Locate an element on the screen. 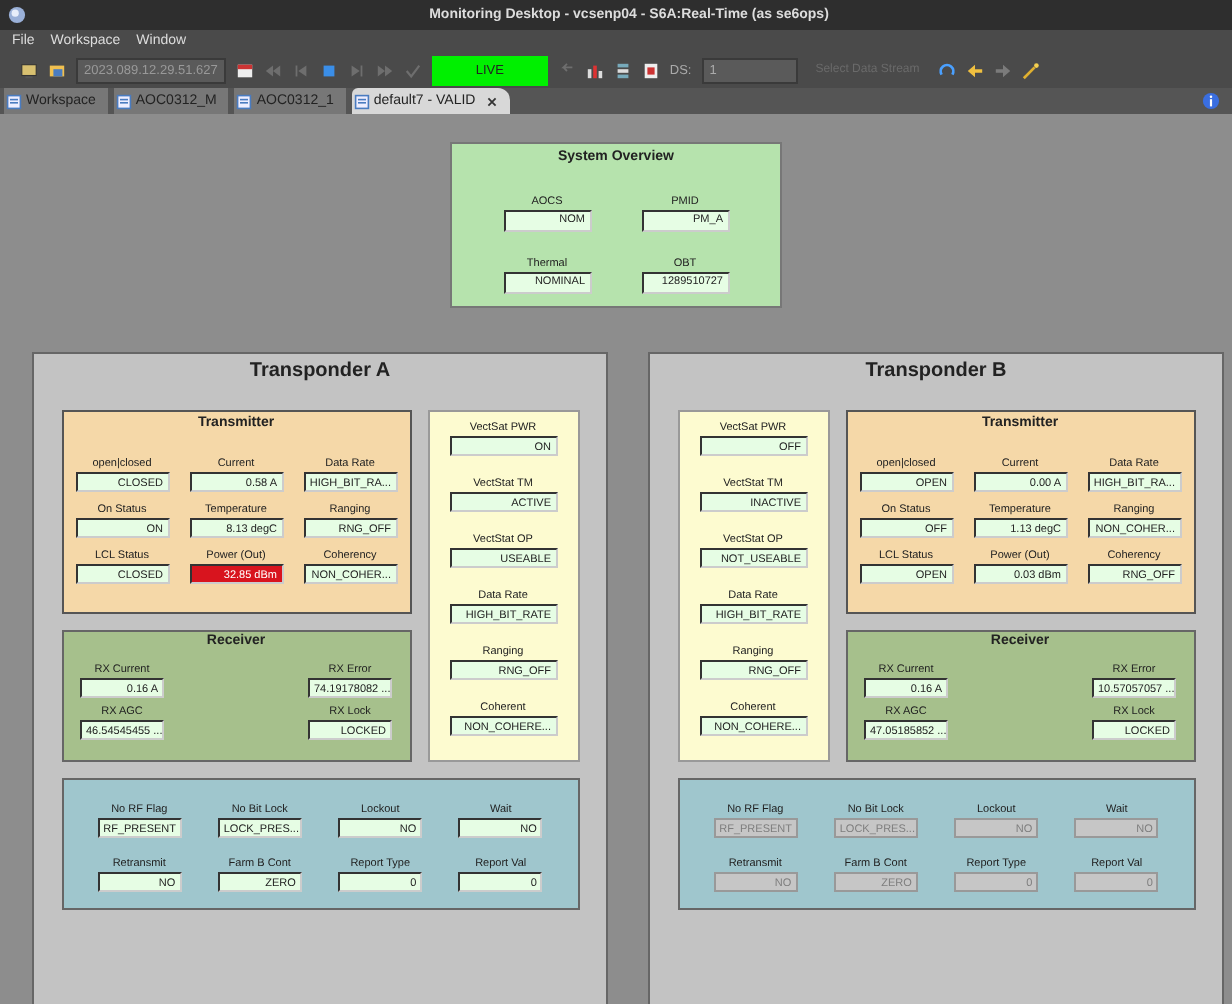 This screenshot has width=1232, height=1004. document-icon is located at coordinates (650, 70).